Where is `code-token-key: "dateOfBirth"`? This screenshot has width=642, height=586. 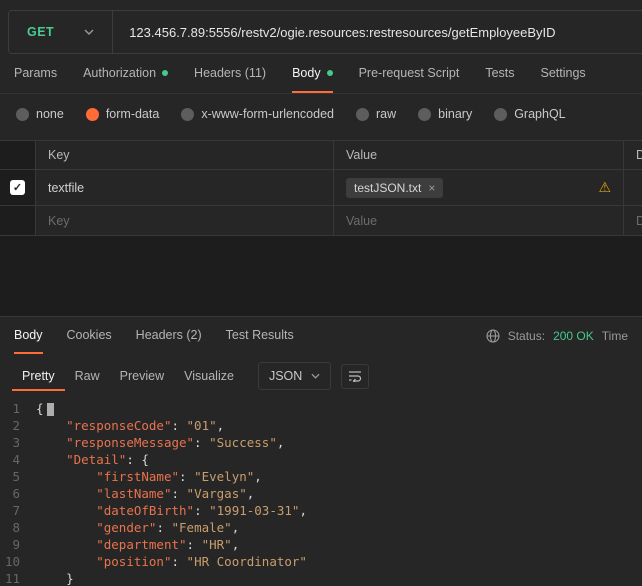 code-token-key: "dateOfBirth" is located at coordinates (145, 510).